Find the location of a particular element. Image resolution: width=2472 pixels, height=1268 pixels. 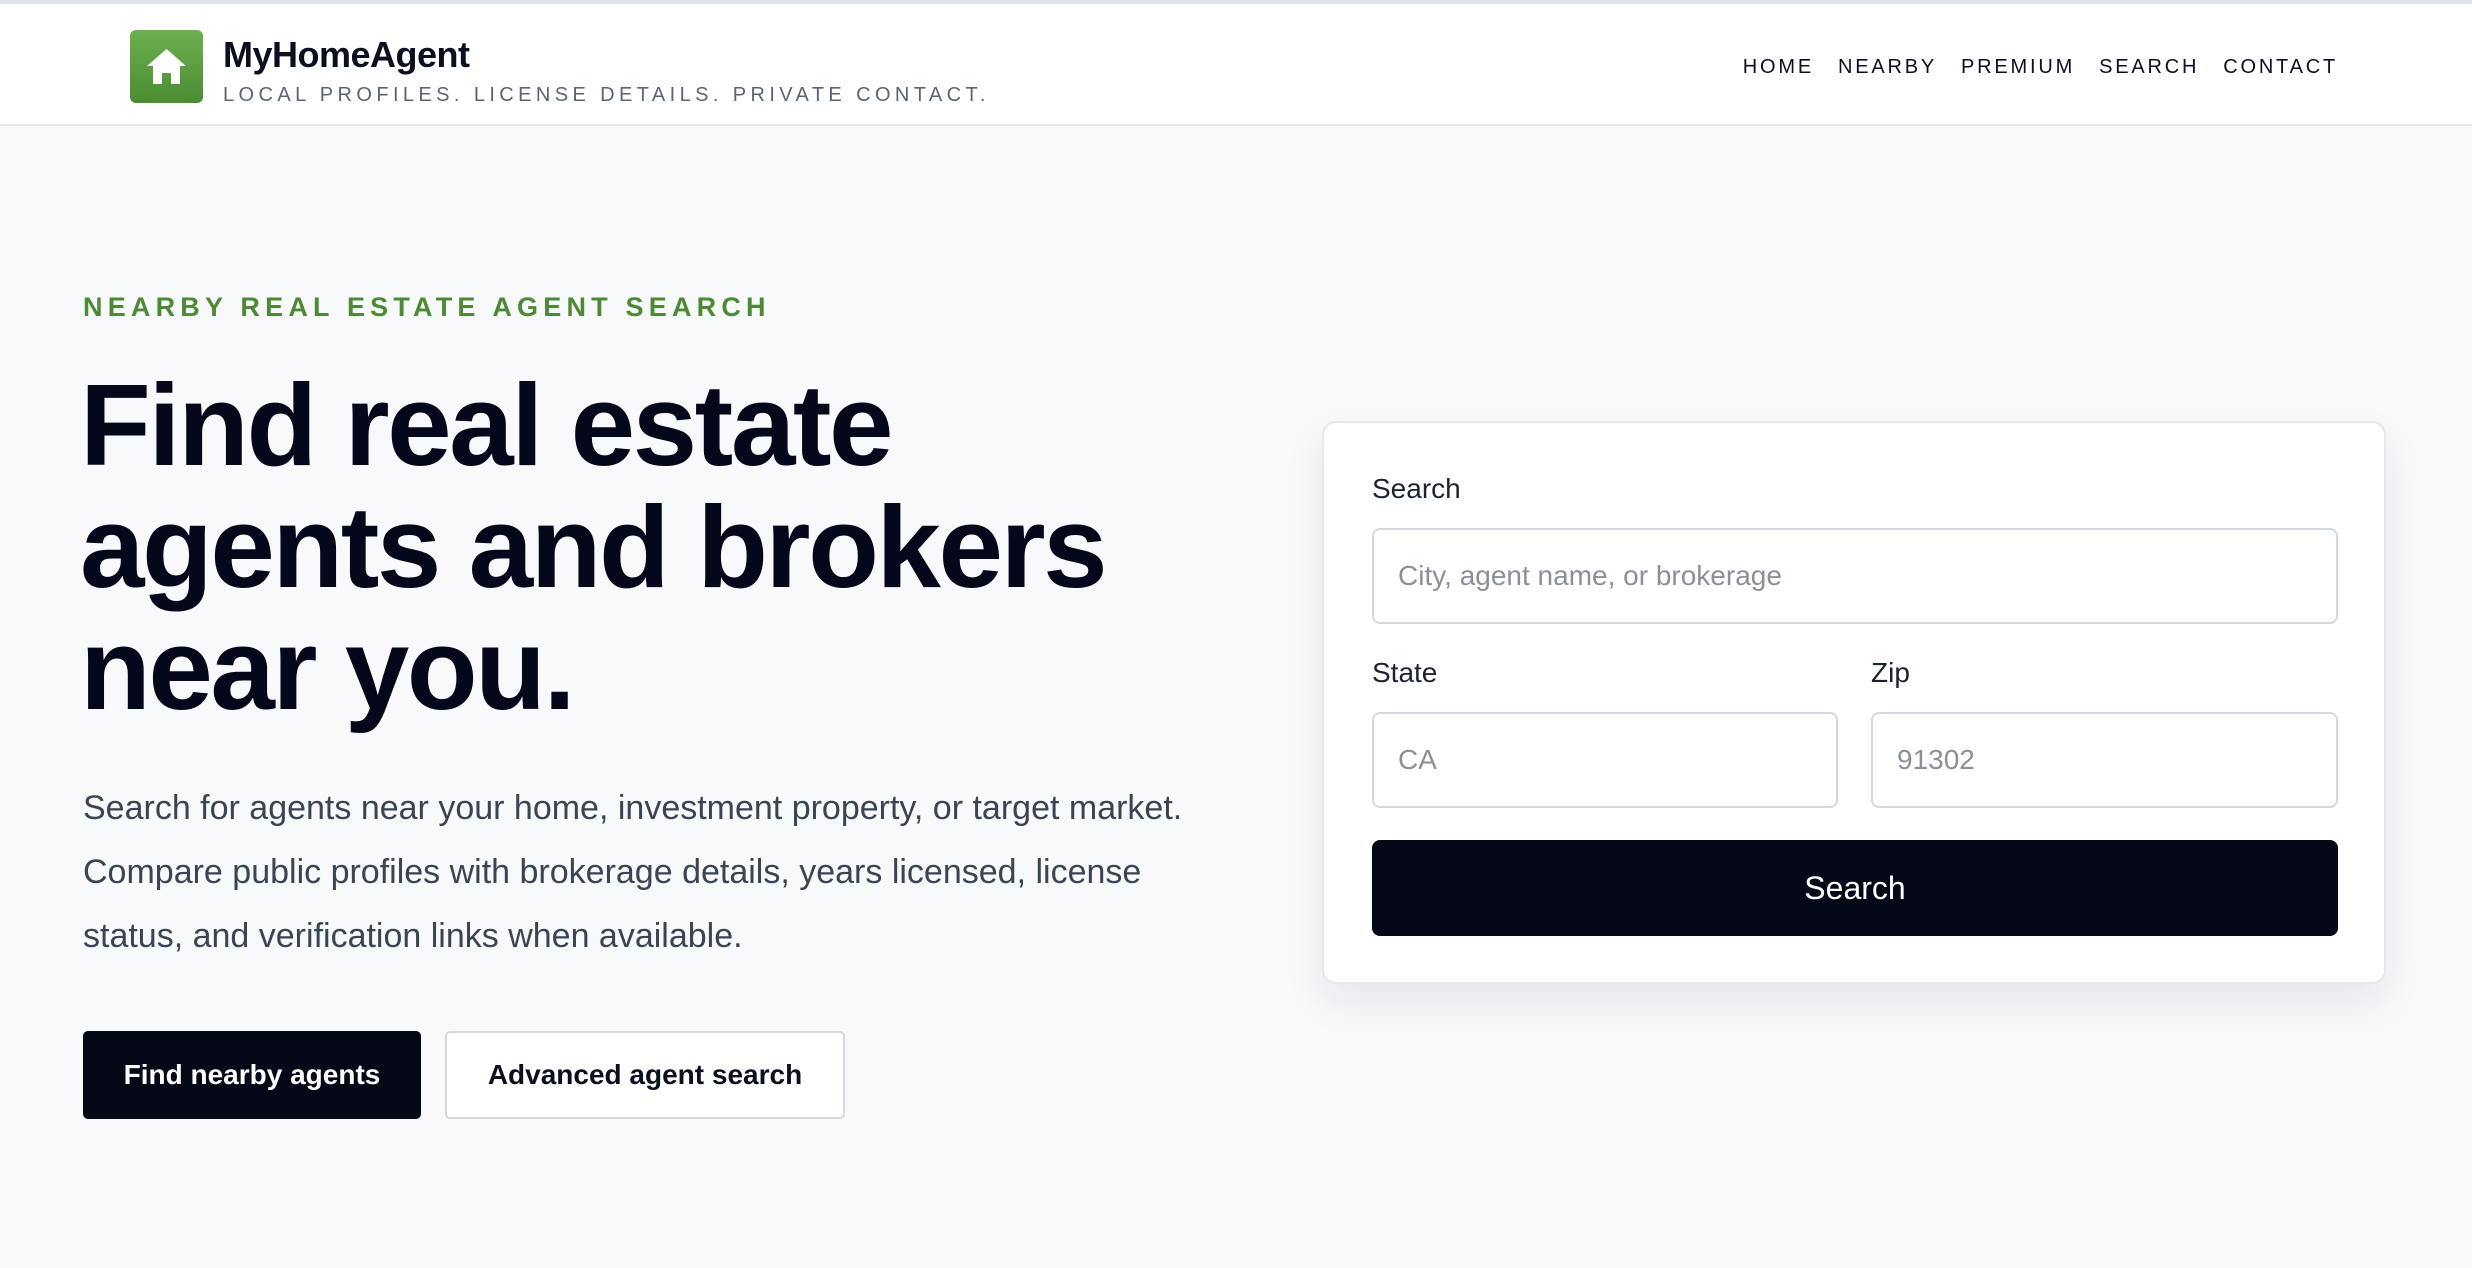

main-nav: HOME NEARBY PREMIUM SEARCH CONTACT is located at coordinates (2040, 67).